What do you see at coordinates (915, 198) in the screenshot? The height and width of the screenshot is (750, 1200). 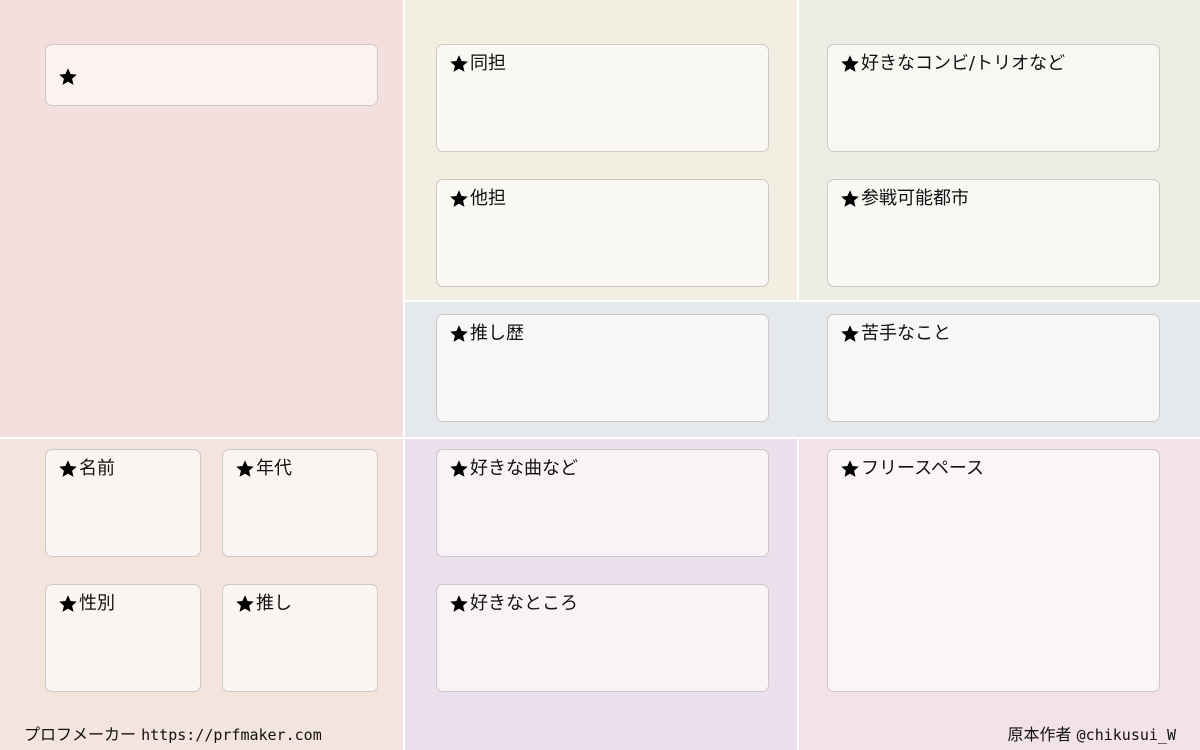 I see `field-label: 参戦可能都市` at bounding box center [915, 198].